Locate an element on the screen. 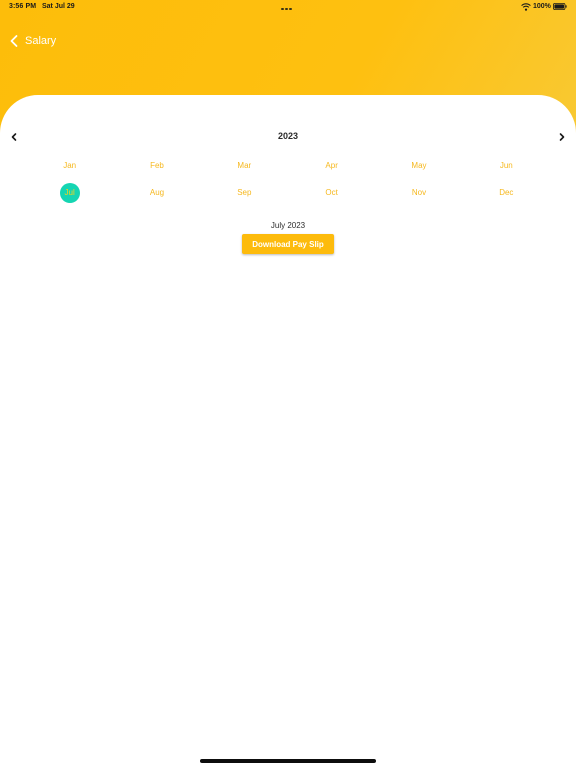 This screenshot has height=768, width=576. month-sep: Sep is located at coordinates (244, 192).